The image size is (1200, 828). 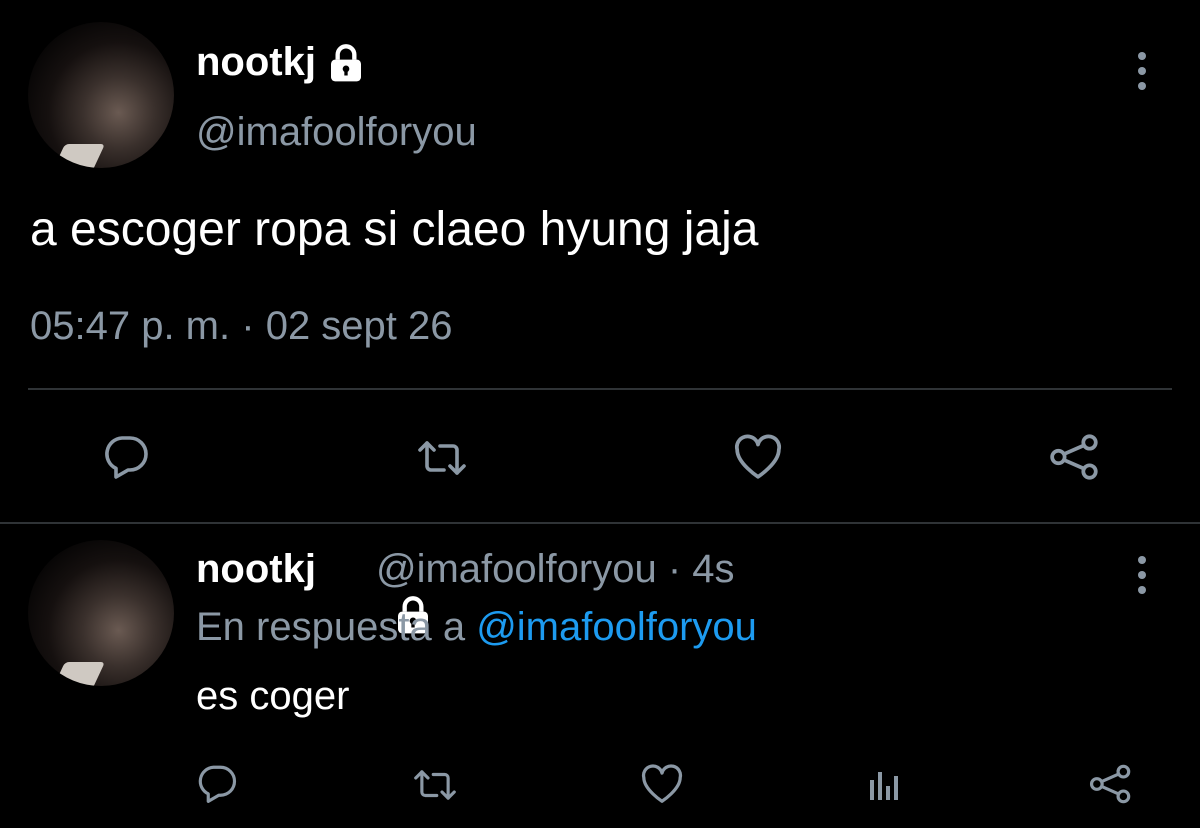 I want to click on reply-header: nootkj @imafoolforyou · 4s, so click(x=465, y=590).